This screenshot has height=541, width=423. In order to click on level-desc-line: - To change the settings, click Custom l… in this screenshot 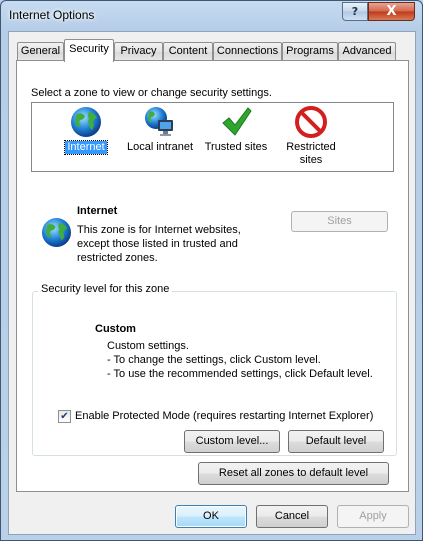, I will do `click(214, 360)`.